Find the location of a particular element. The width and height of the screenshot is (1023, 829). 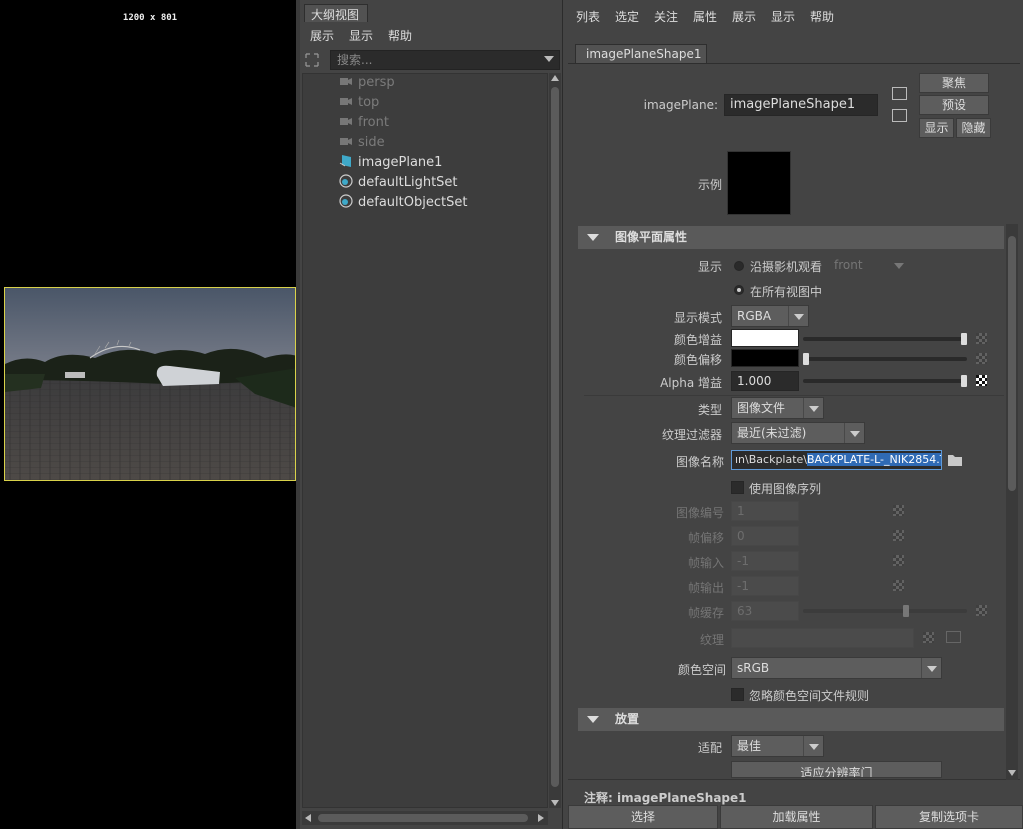

outliner-item-label: front is located at coordinates (373, 122).